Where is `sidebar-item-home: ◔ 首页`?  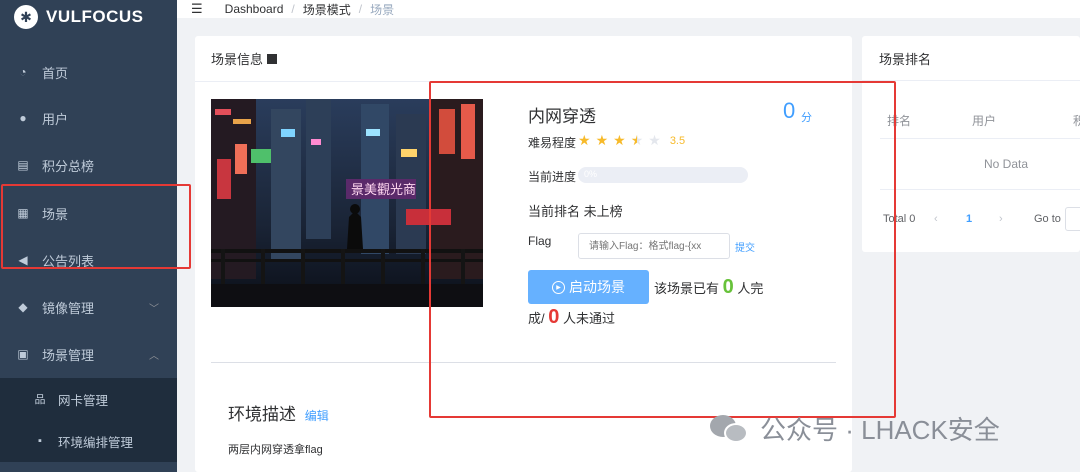 sidebar-item-home: ◔ 首页 is located at coordinates (88, 72).